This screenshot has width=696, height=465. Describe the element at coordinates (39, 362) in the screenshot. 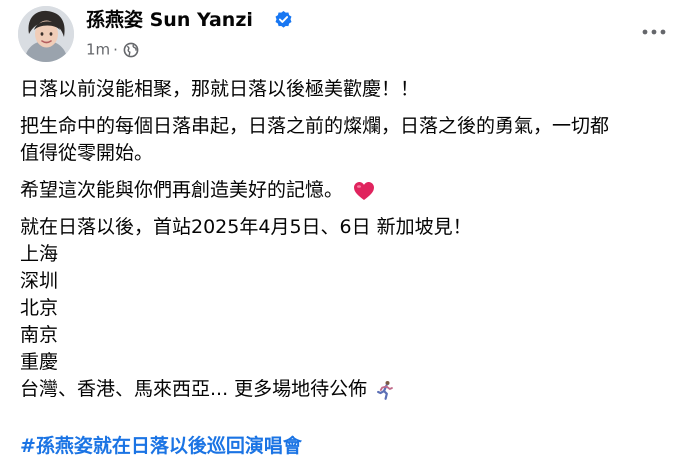

I see `city-chongqing: 重慶` at that location.